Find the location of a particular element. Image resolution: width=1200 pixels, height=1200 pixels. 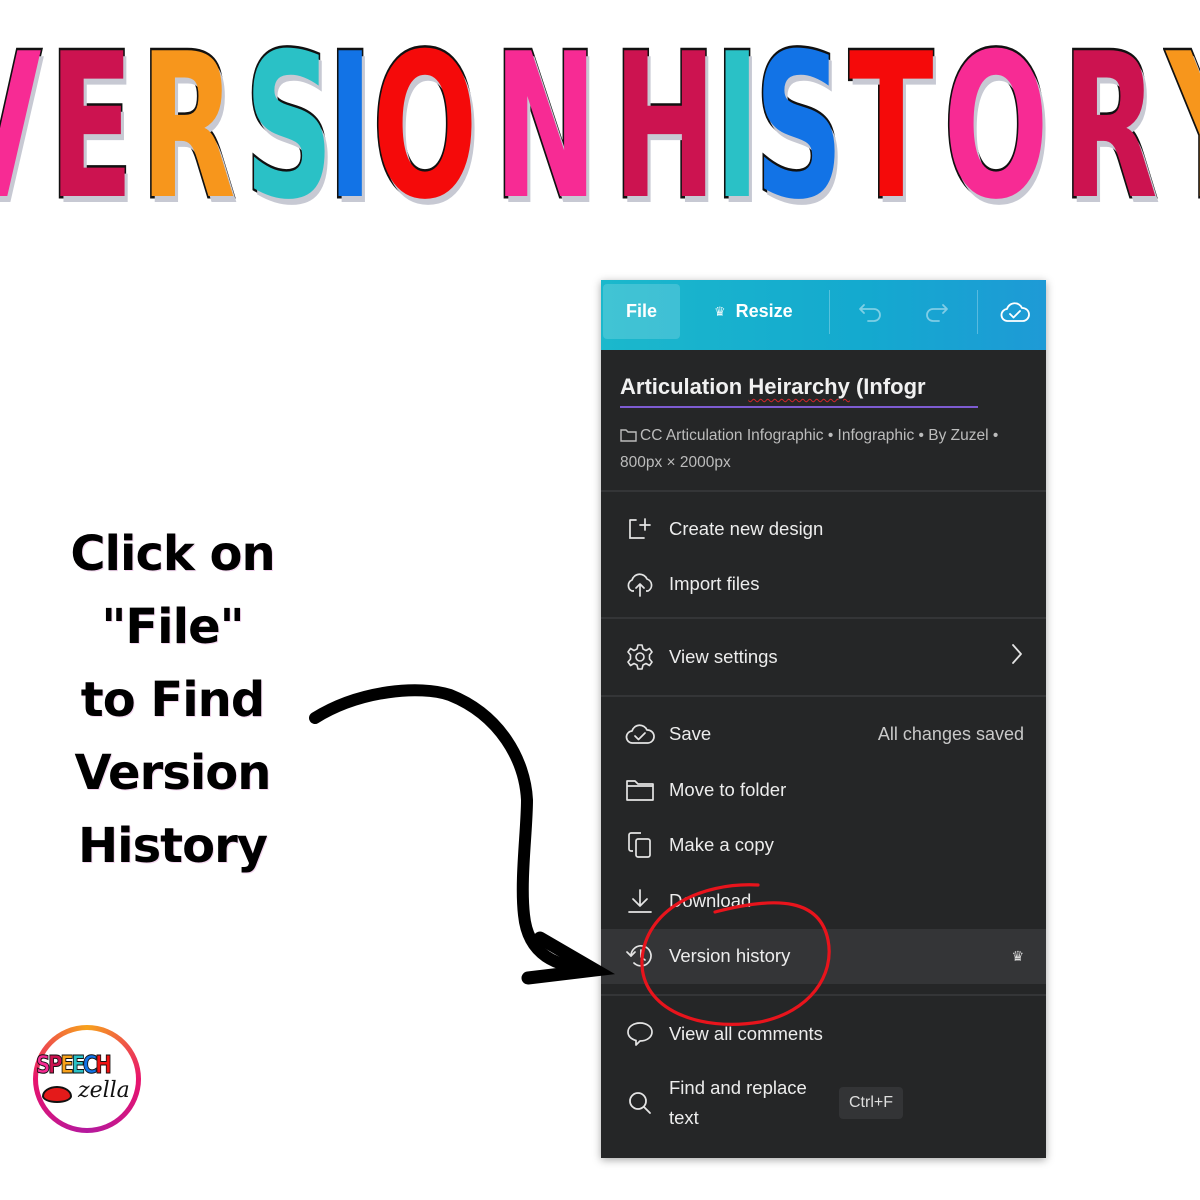

menu-item-import-files: Import files is located at coordinates (823, 585).